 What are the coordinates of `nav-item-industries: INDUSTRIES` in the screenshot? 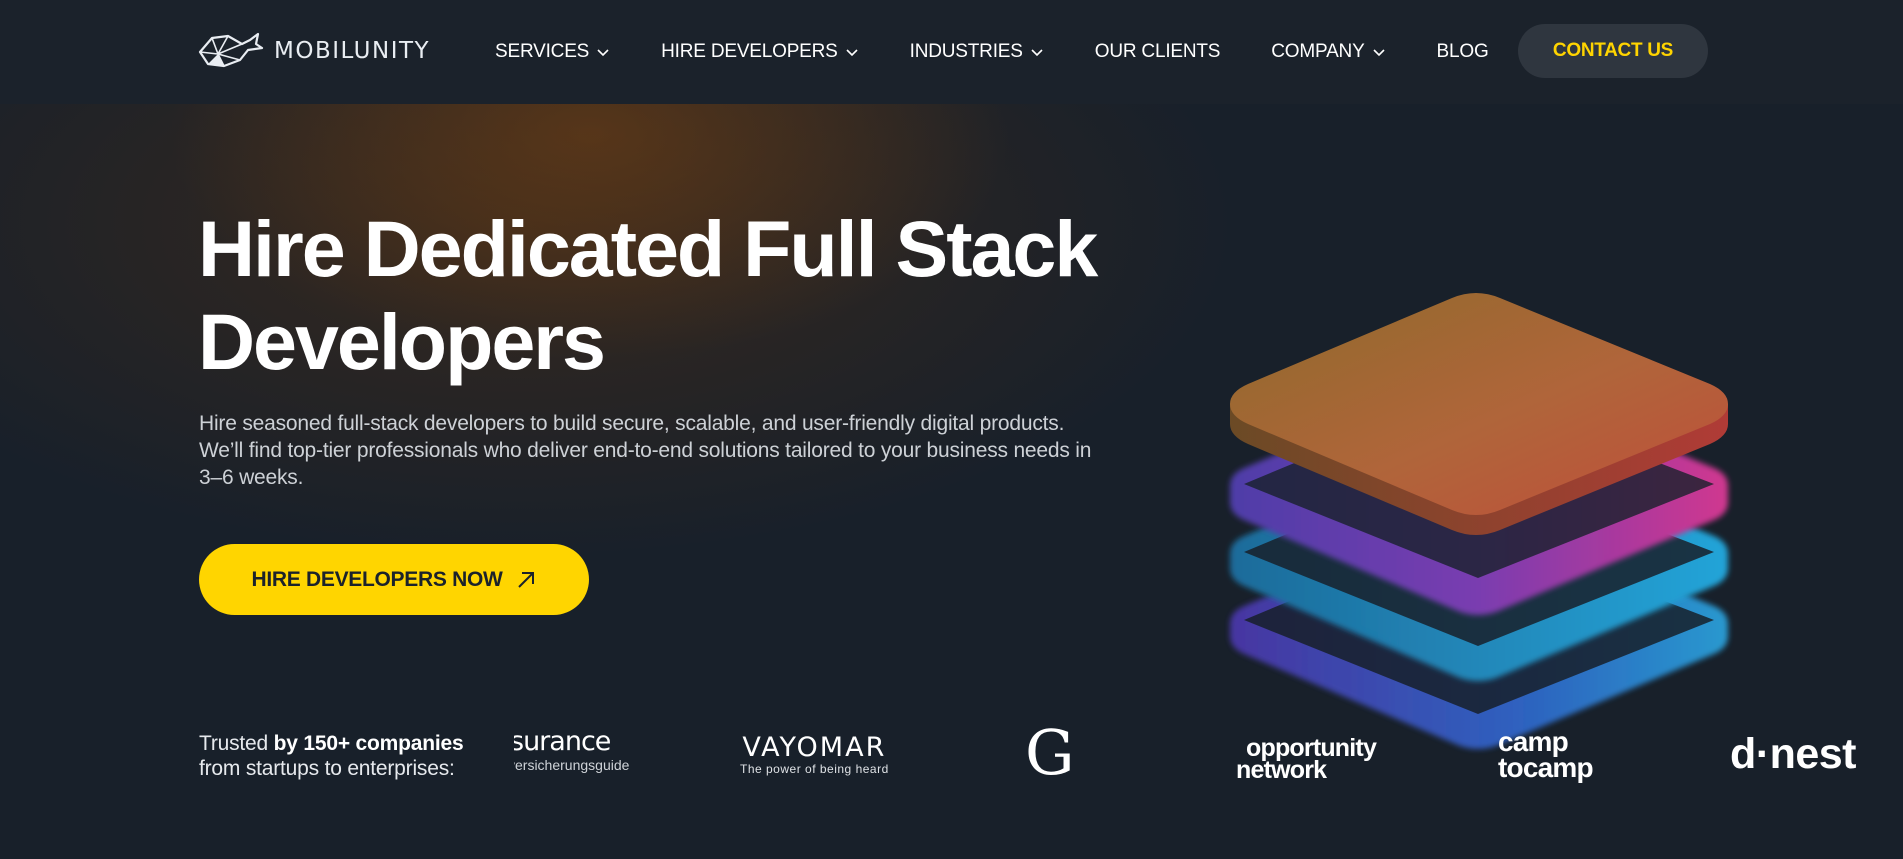 It's located at (977, 52).